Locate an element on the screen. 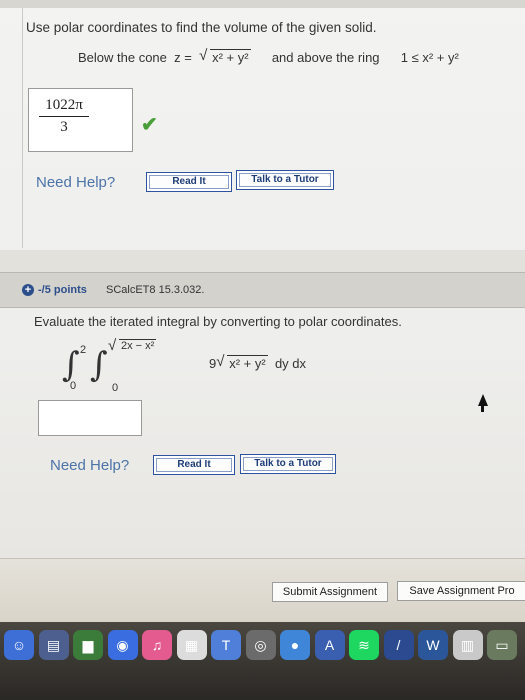 This screenshot has width=525, height=700. integrand-coefficient: 9 is located at coordinates (213, 363).